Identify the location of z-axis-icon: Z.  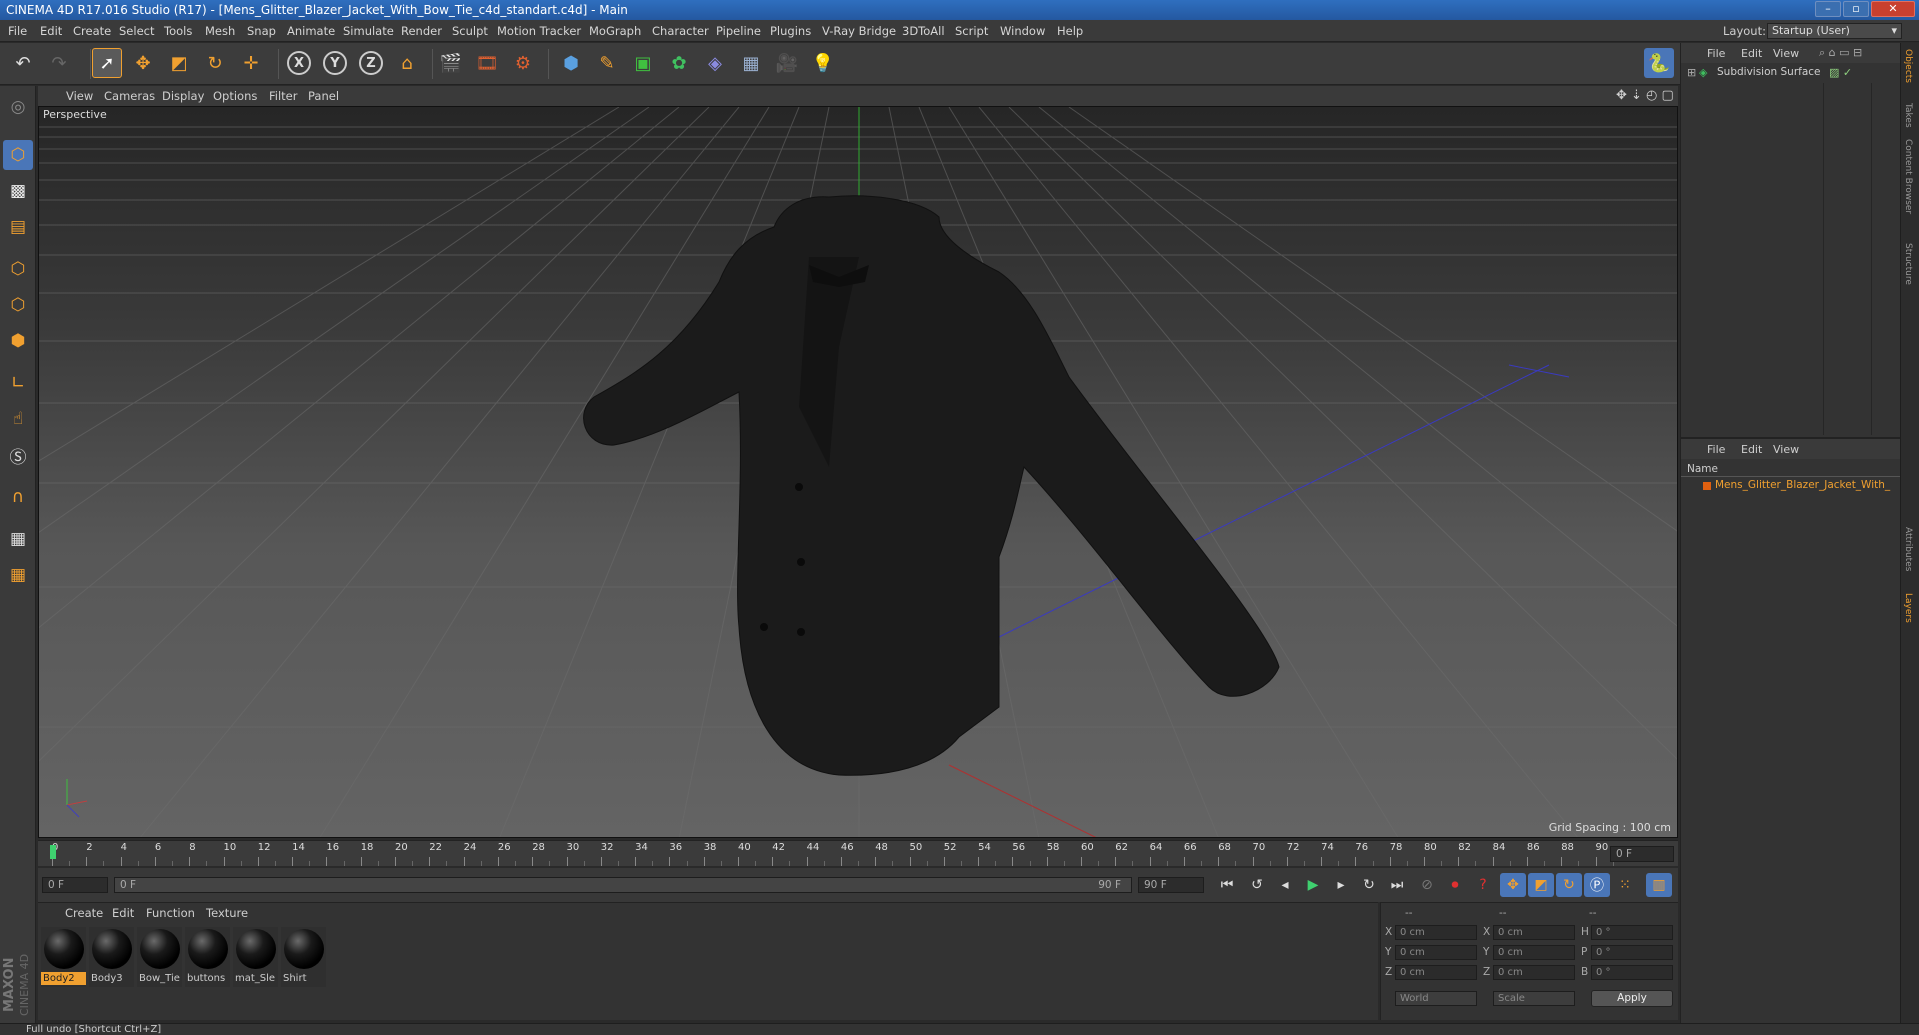
(371, 63).